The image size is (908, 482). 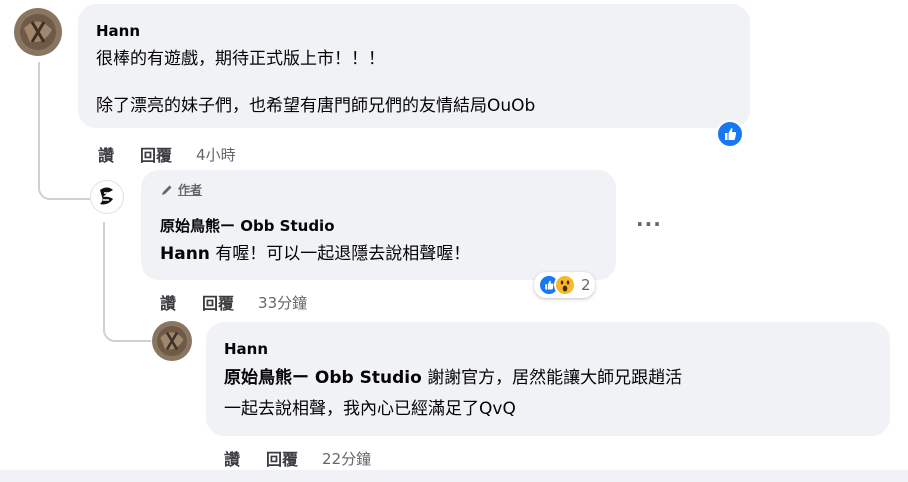 What do you see at coordinates (247, 225) in the screenshot?
I see `comment-author: 原始鳥熊ー Obb Studio` at bounding box center [247, 225].